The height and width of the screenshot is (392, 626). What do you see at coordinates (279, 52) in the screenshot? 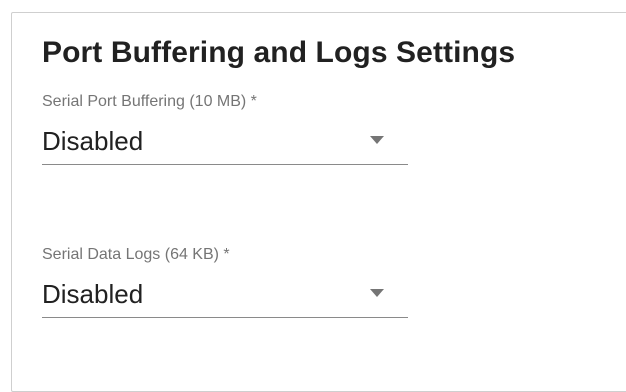
I see `section-title: Port Buffering and Logs Settings` at bounding box center [279, 52].